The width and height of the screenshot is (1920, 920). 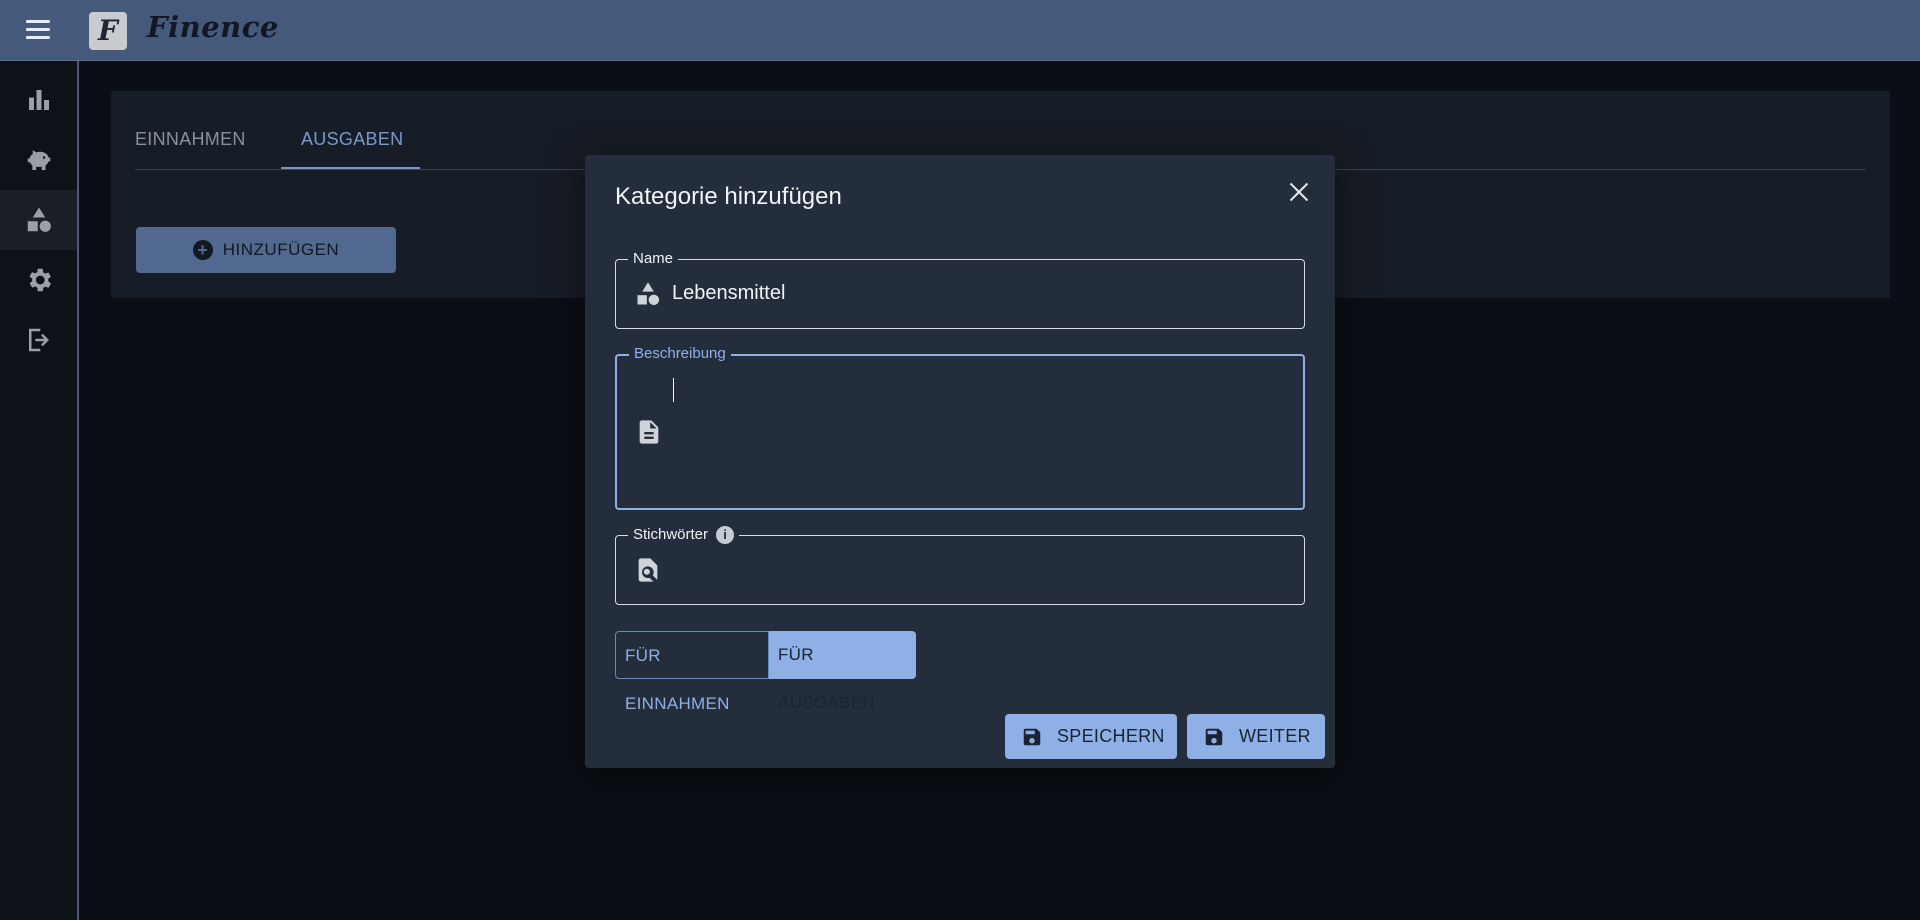 What do you see at coordinates (281, 249) in the screenshot?
I see `add-button-label: HINZUFÜGEN` at bounding box center [281, 249].